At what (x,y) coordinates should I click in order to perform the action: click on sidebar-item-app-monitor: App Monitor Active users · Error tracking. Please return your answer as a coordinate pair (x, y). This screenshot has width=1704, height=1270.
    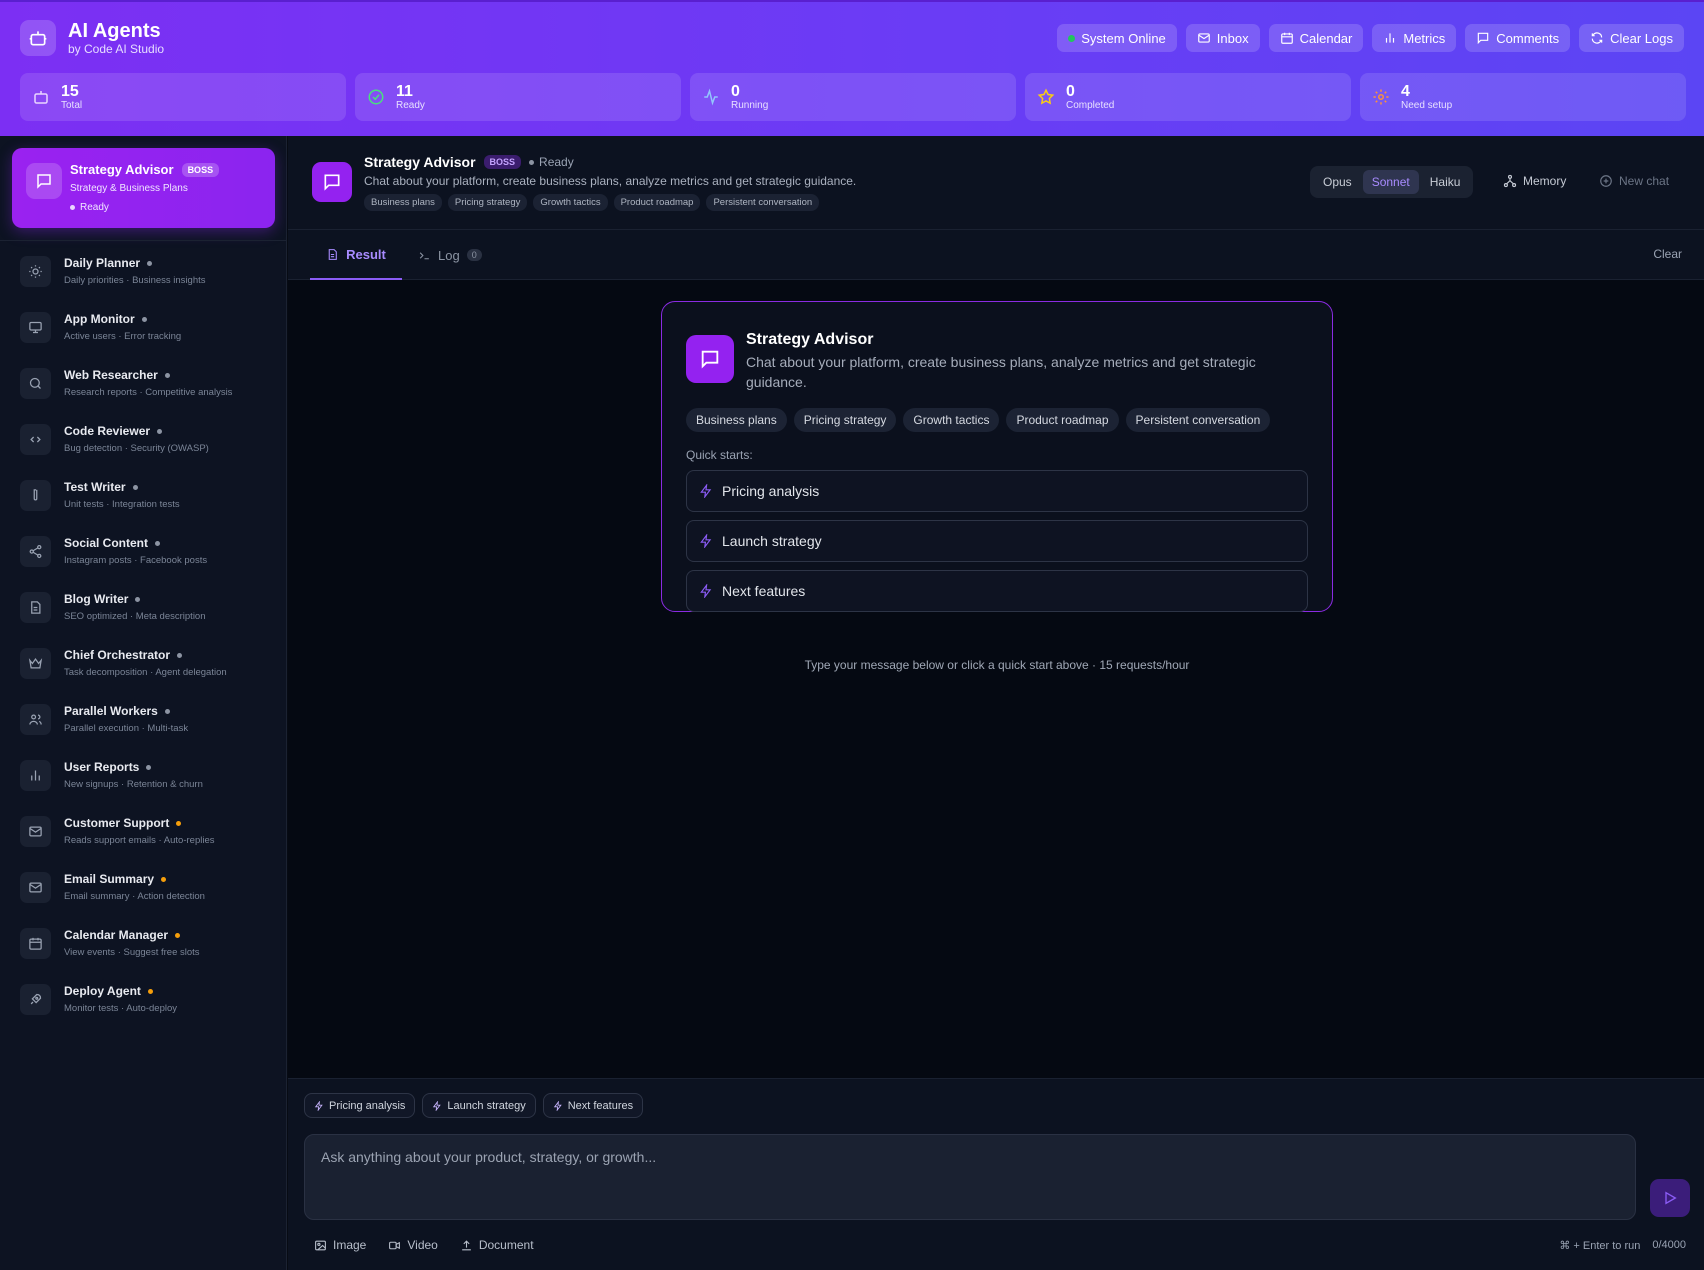
    Looking at the image, I should click on (143, 328).